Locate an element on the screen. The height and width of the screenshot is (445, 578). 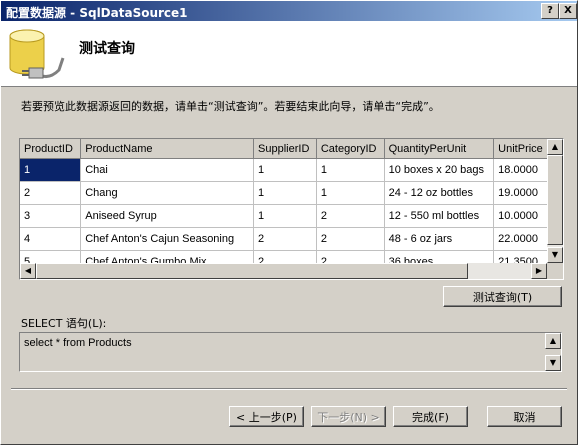
grid-cell: 3 is located at coordinates (51, 216).